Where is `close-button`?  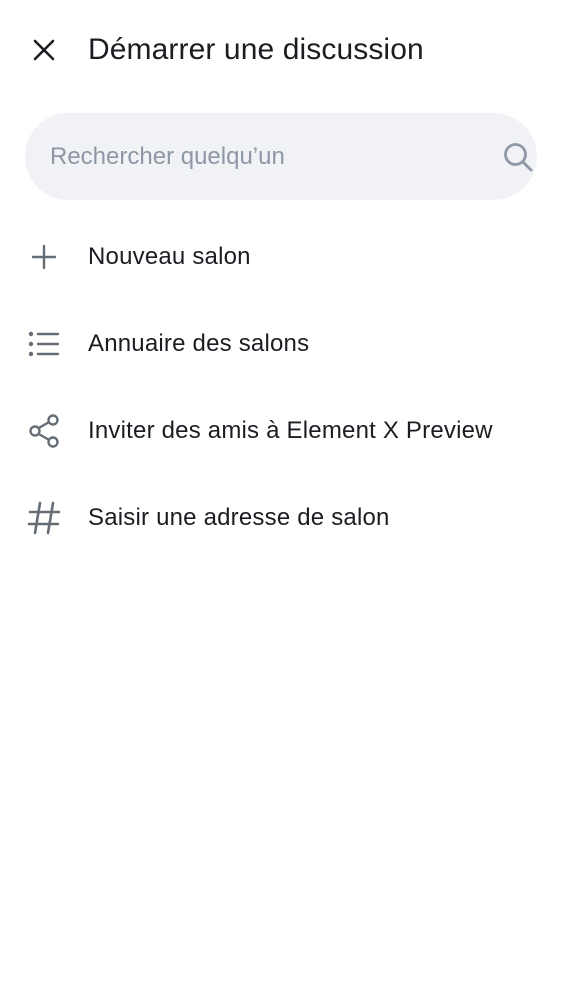
close-button is located at coordinates (44, 50).